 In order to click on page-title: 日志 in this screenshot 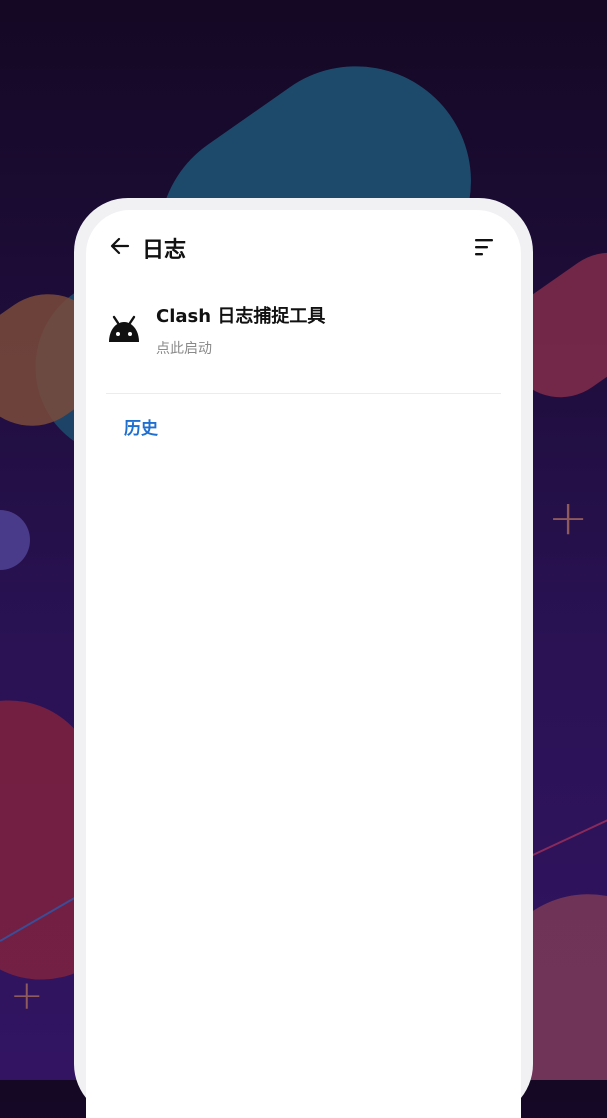, I will do `click(164, 250)`.